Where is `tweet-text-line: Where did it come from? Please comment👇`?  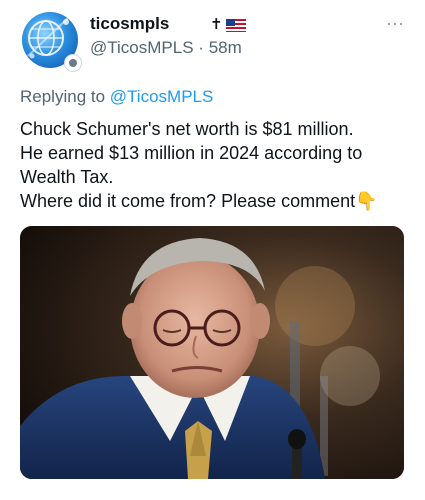 tweet-text-line: Where did it come from? Please comment👇 is located at coordinates (199, 201).